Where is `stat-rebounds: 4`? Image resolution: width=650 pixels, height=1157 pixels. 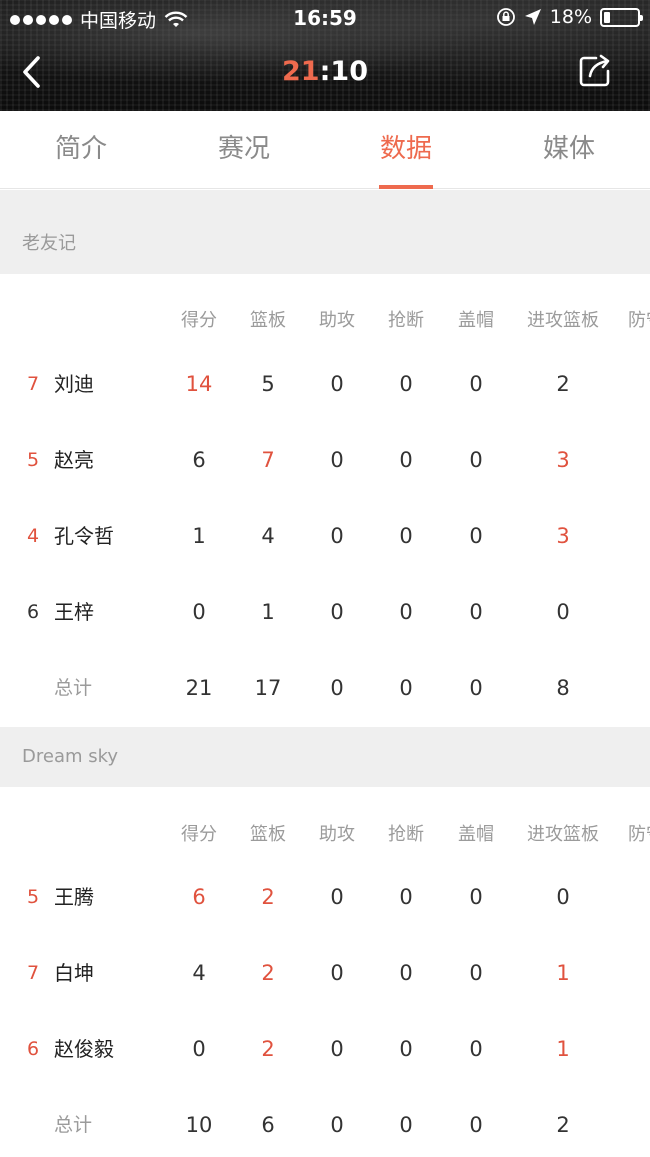
stat-rebounds: 4 is located at coordinates (268, 536).